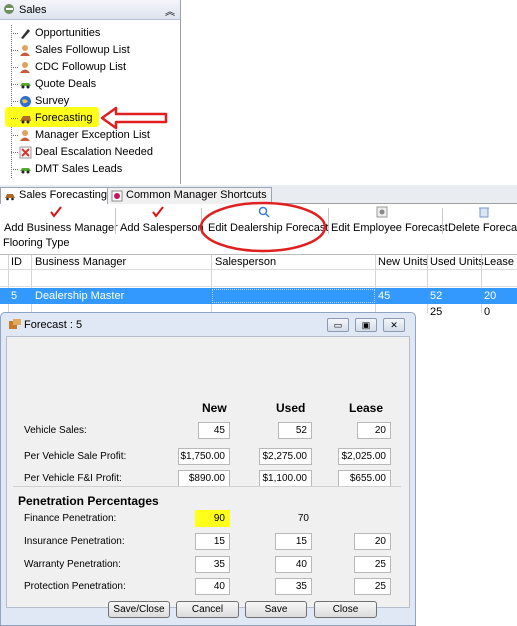 The width and height of the screenshot is (517, 626). What do you see at coordinates (482, 221) in the screenshot?
I see `delete-forecast-button: Delete Forecast` at bounding box center [482, 221].